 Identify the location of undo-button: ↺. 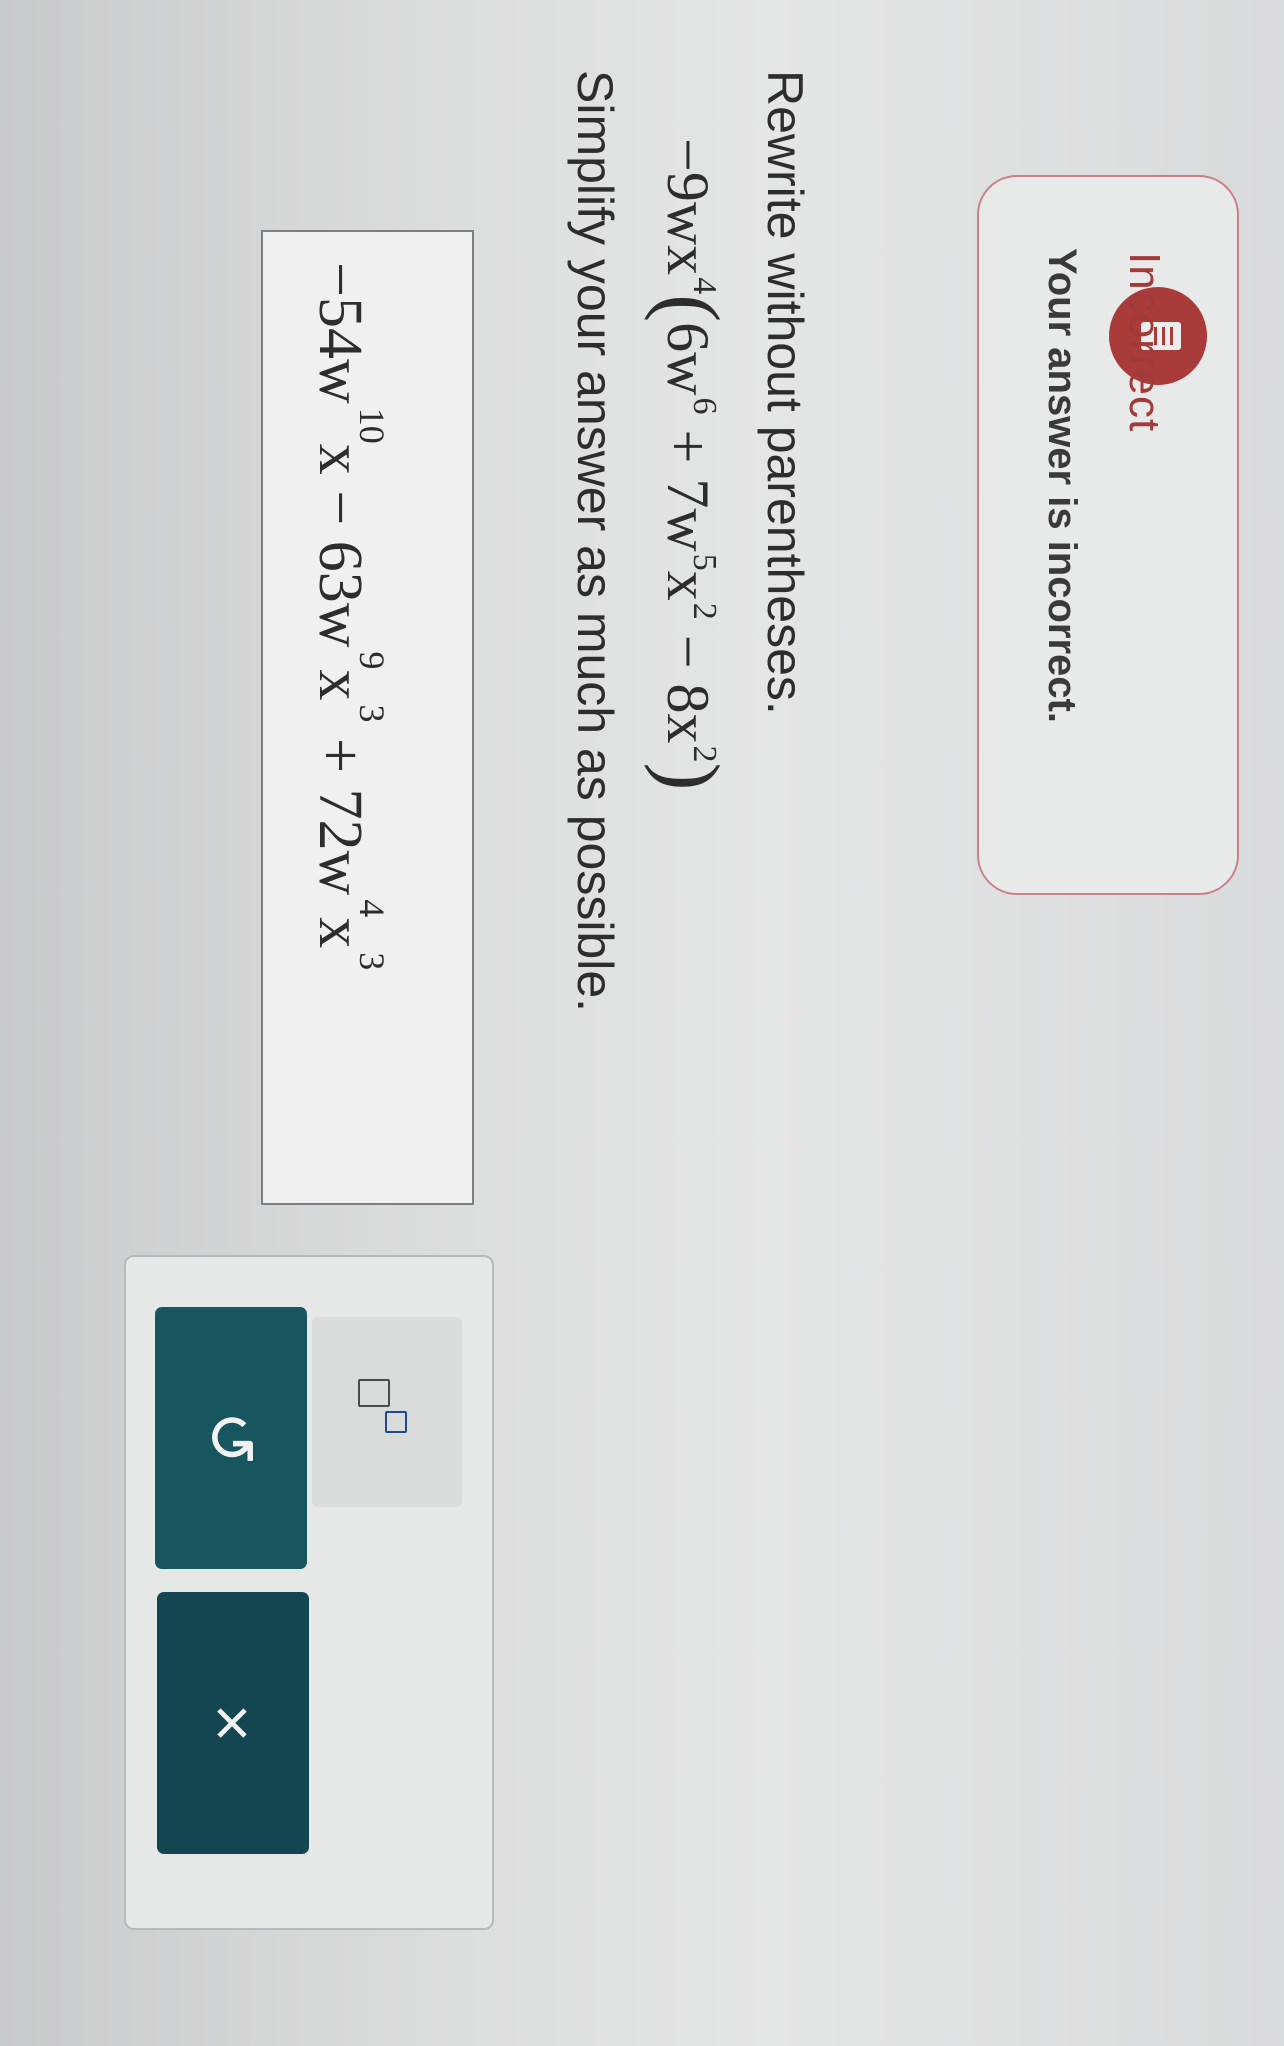
(231, 1438).